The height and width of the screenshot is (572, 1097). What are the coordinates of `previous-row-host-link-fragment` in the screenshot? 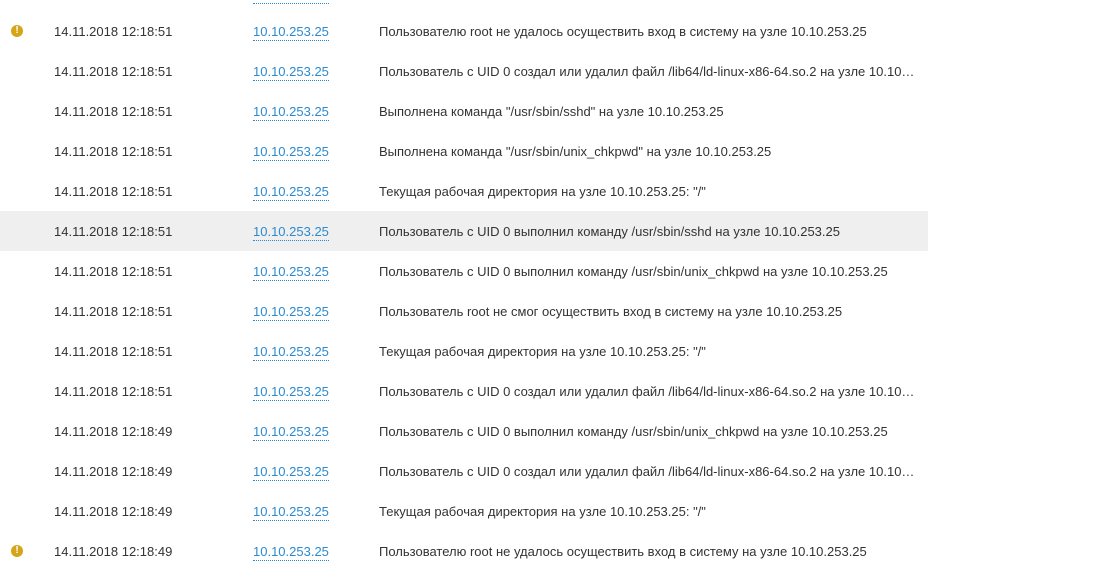 It's located at (291, 2).